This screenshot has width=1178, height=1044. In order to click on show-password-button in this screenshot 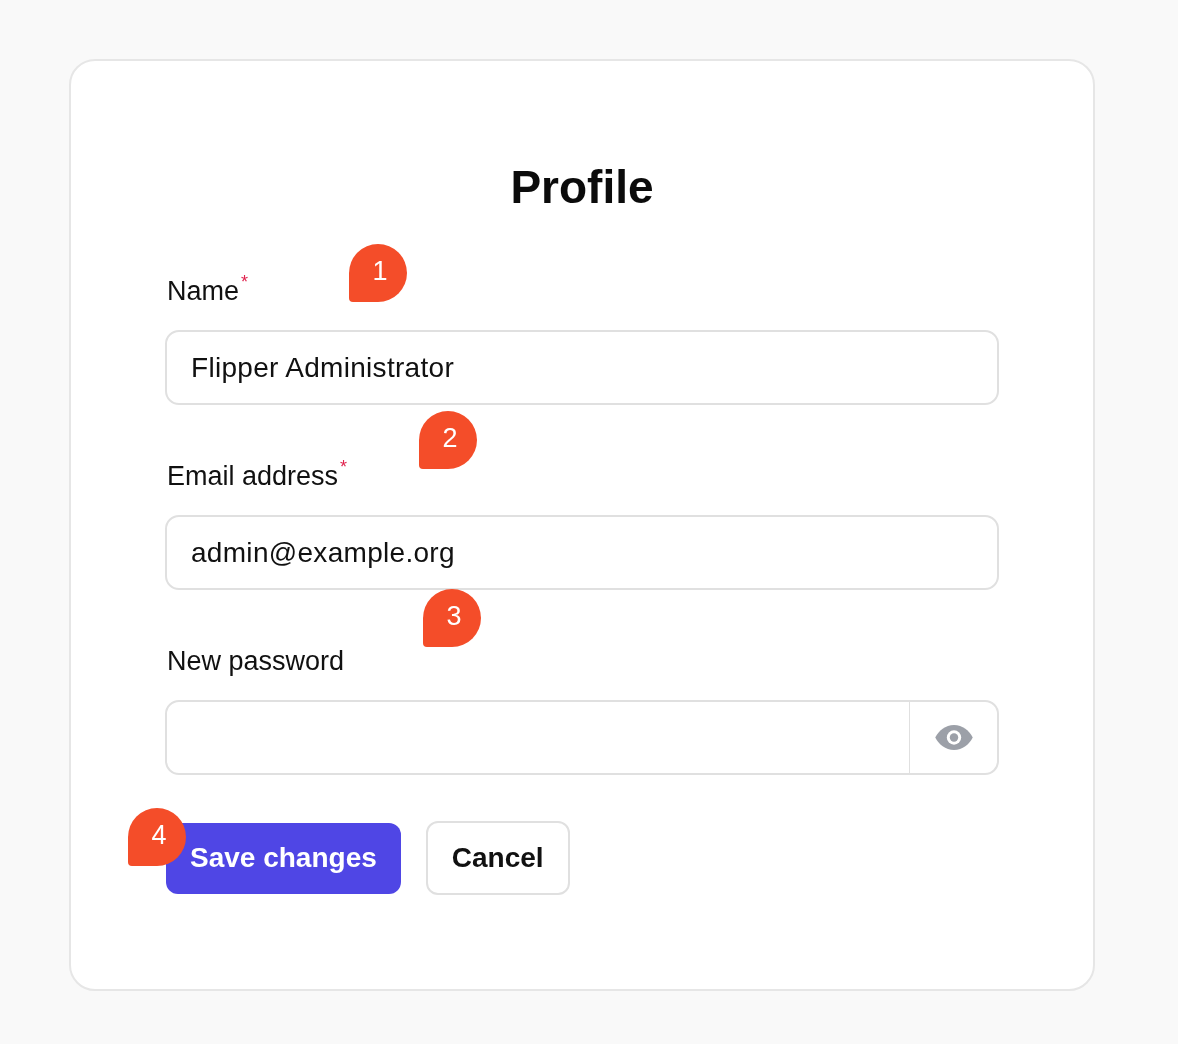, I will do `click(954, 737)`.